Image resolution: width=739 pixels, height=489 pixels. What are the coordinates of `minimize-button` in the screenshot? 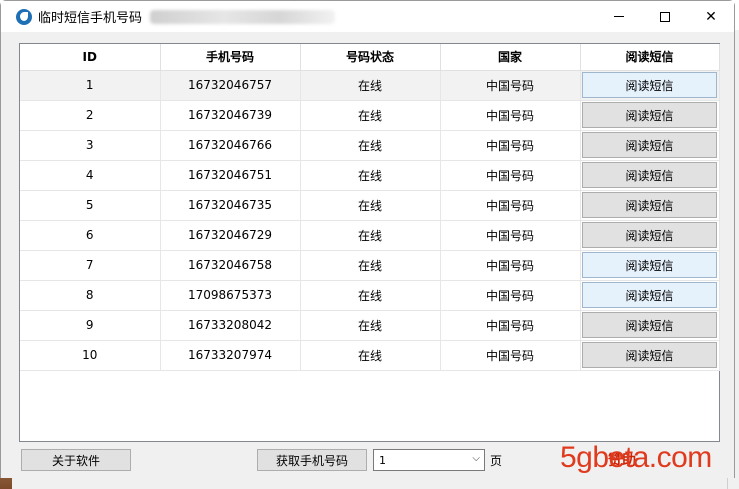 It's located at (619, 16).